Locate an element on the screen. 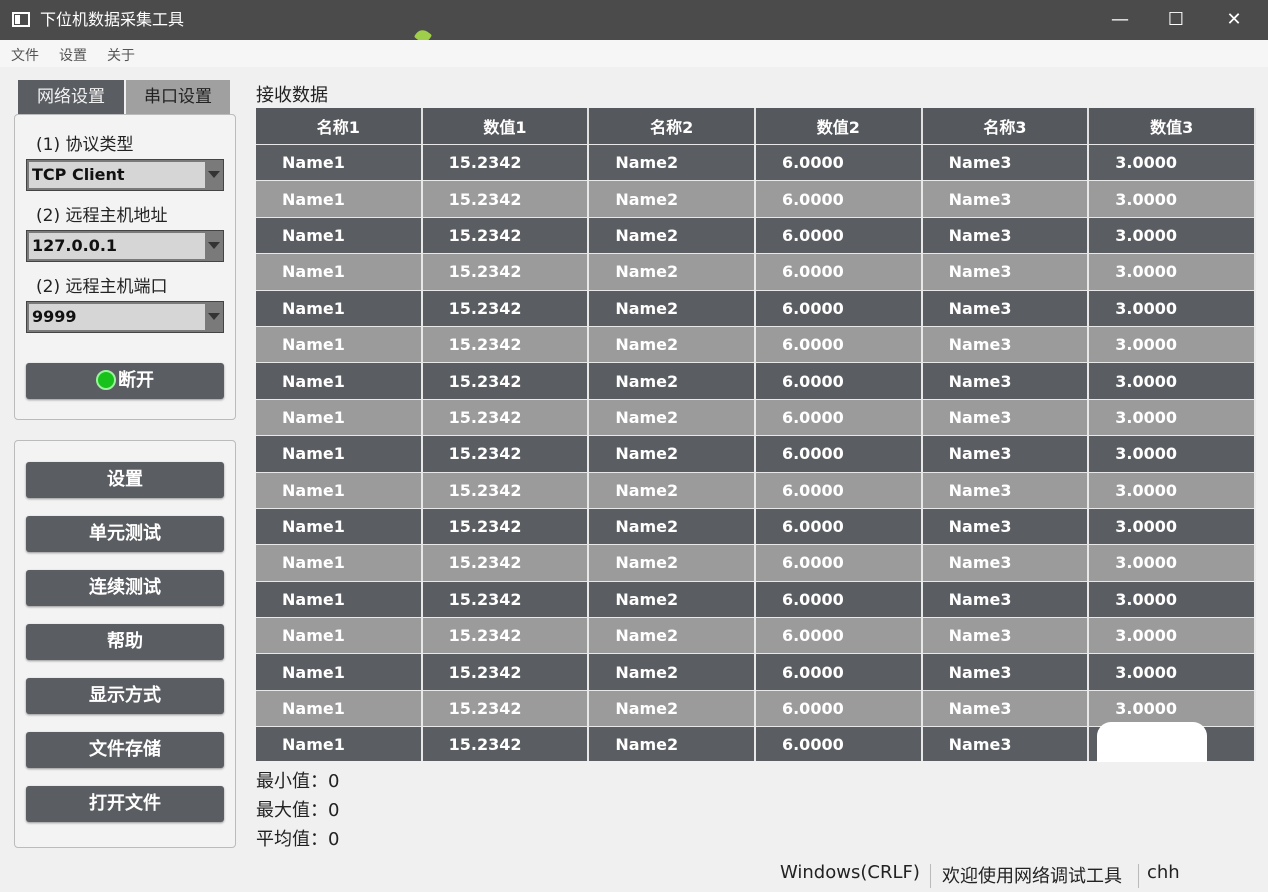  menu-about: 关于 is located at coordinates (121, 55).